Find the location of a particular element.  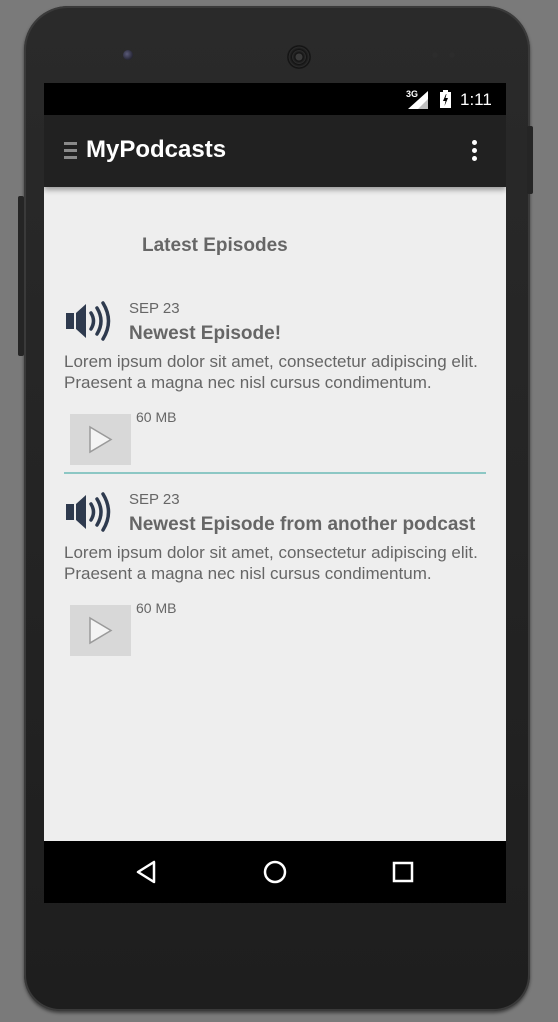

back-icon is located at coordinates (147, 872).